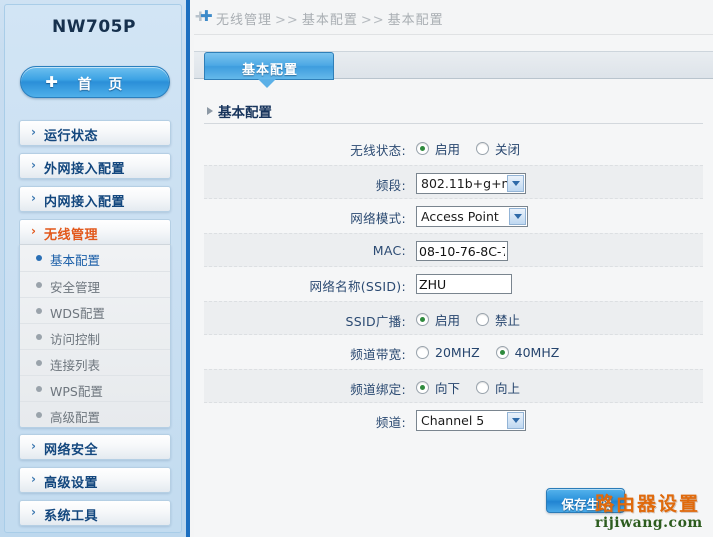 Image resolution: width=713 pixels, height=537 pixels. I want to click on select-value: 802.11b+g+n, so click(465, 183).